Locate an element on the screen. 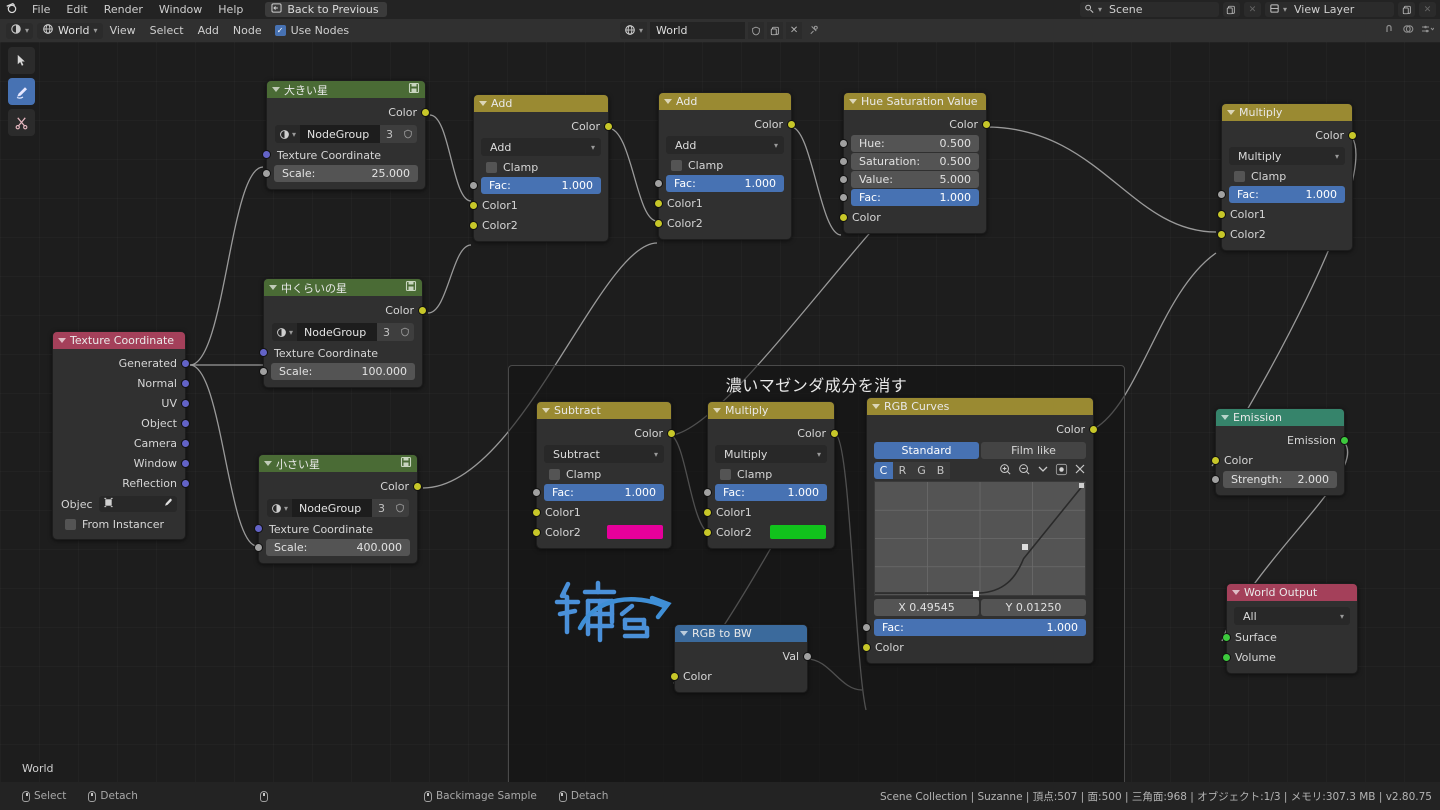 The width and height of the screenshot is (1440, 810). zoom-out-icon is located at coordinates (1024, 471).